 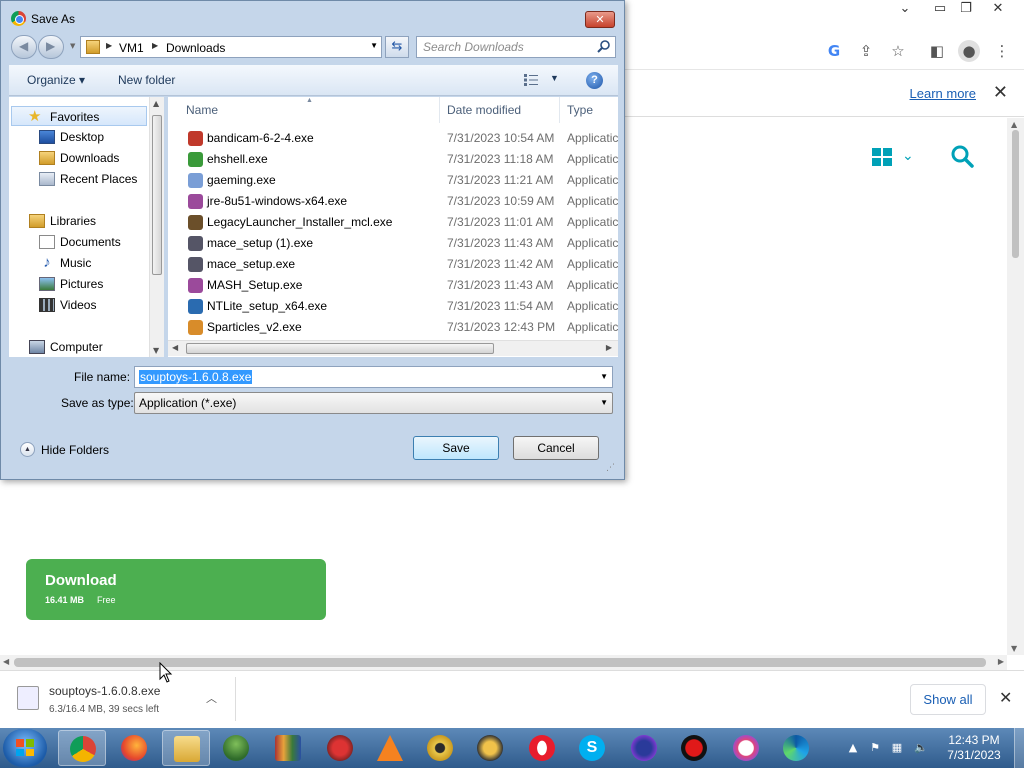 I want to click on save-as-type-select: Application (*.exe) ▼, so click(x=373, y=403).